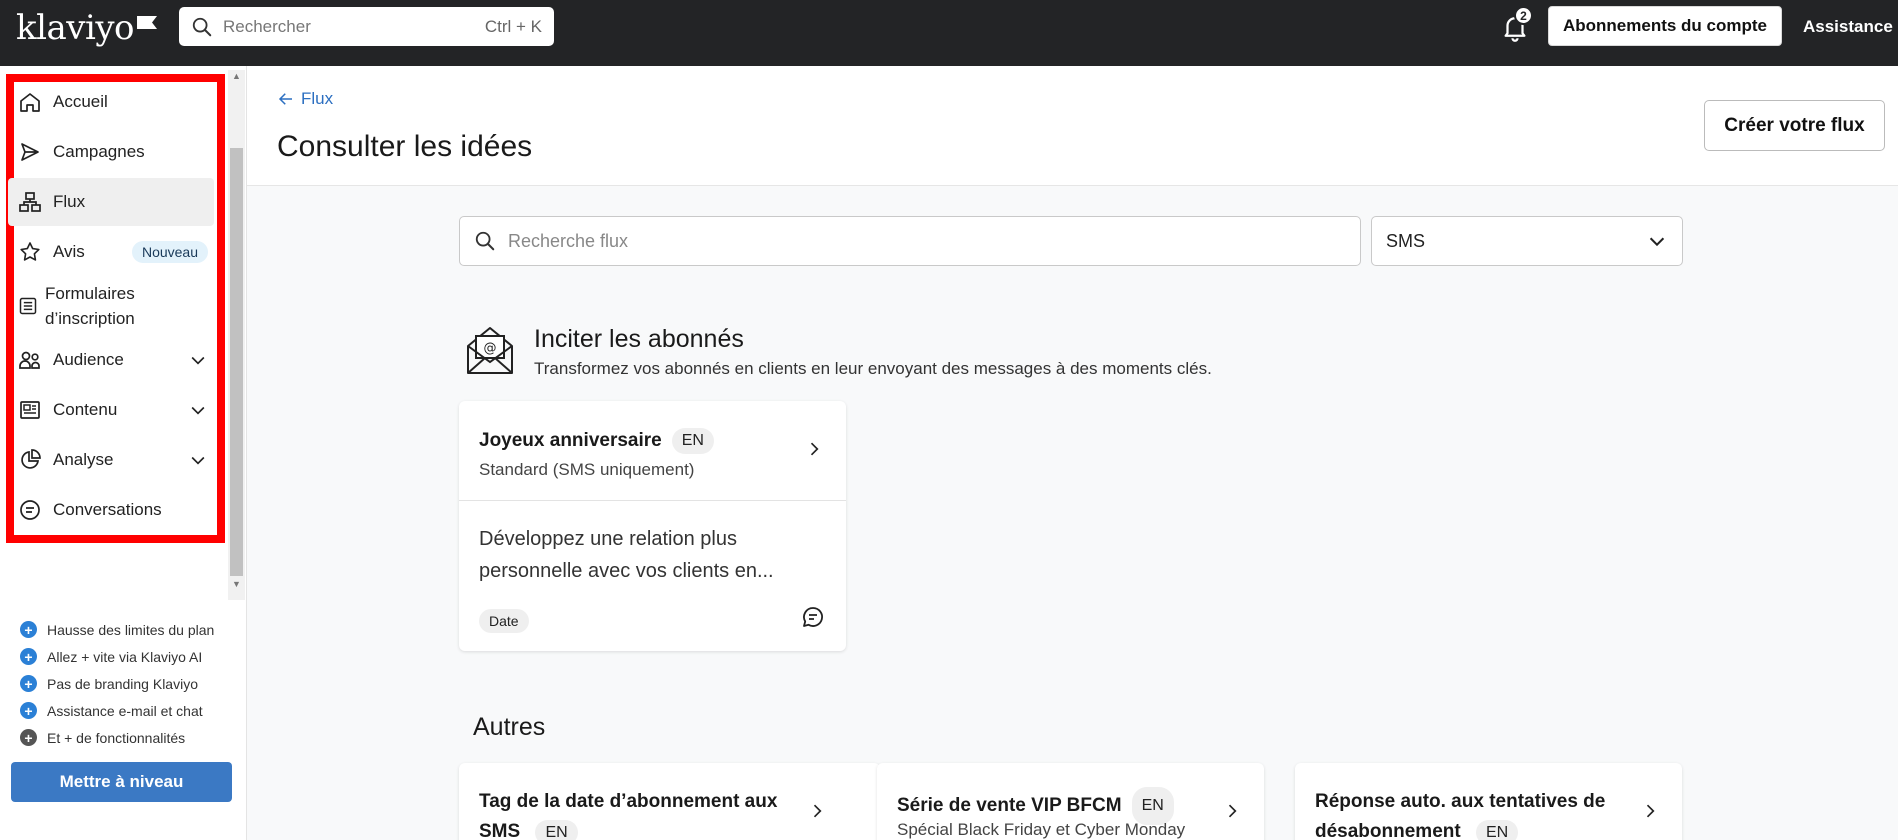  I want to click on form-icon, so click(28, 306).